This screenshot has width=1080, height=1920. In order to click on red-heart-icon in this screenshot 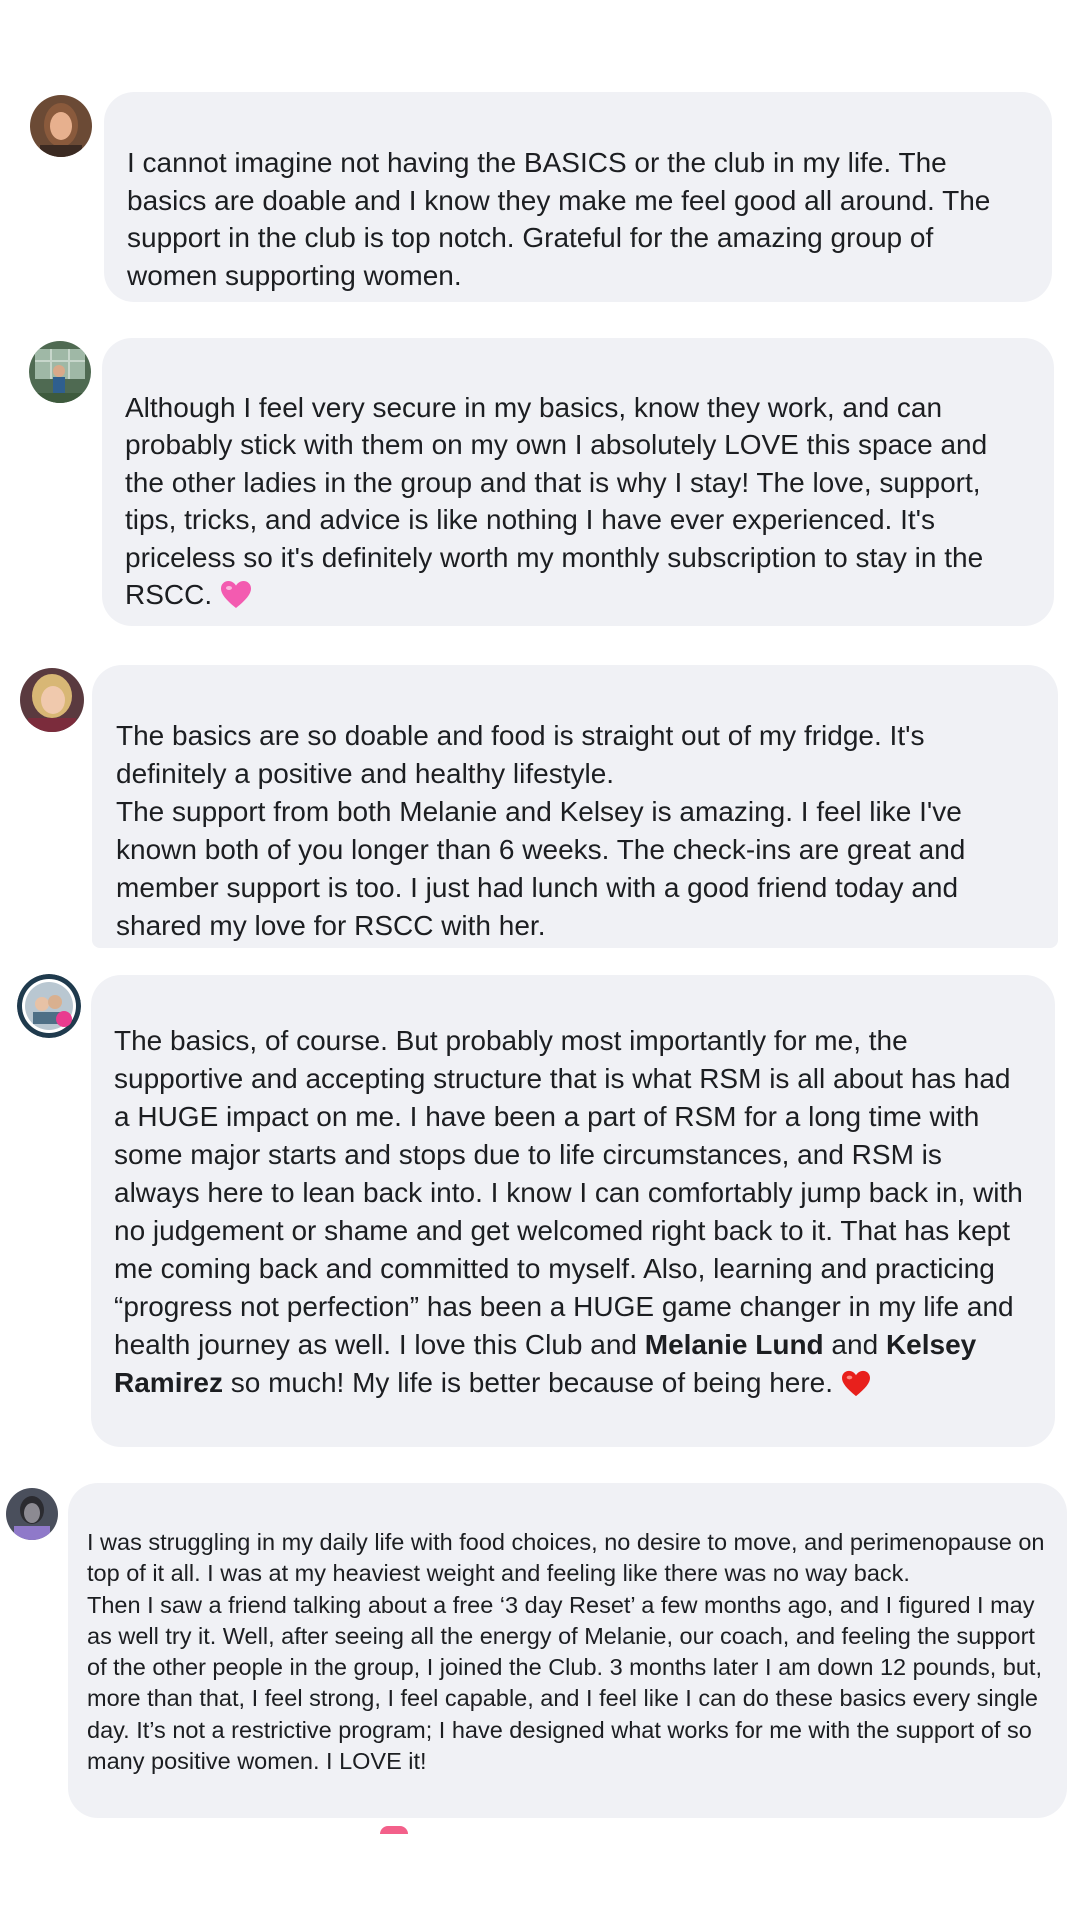, I will do `click(856, 1389)`.